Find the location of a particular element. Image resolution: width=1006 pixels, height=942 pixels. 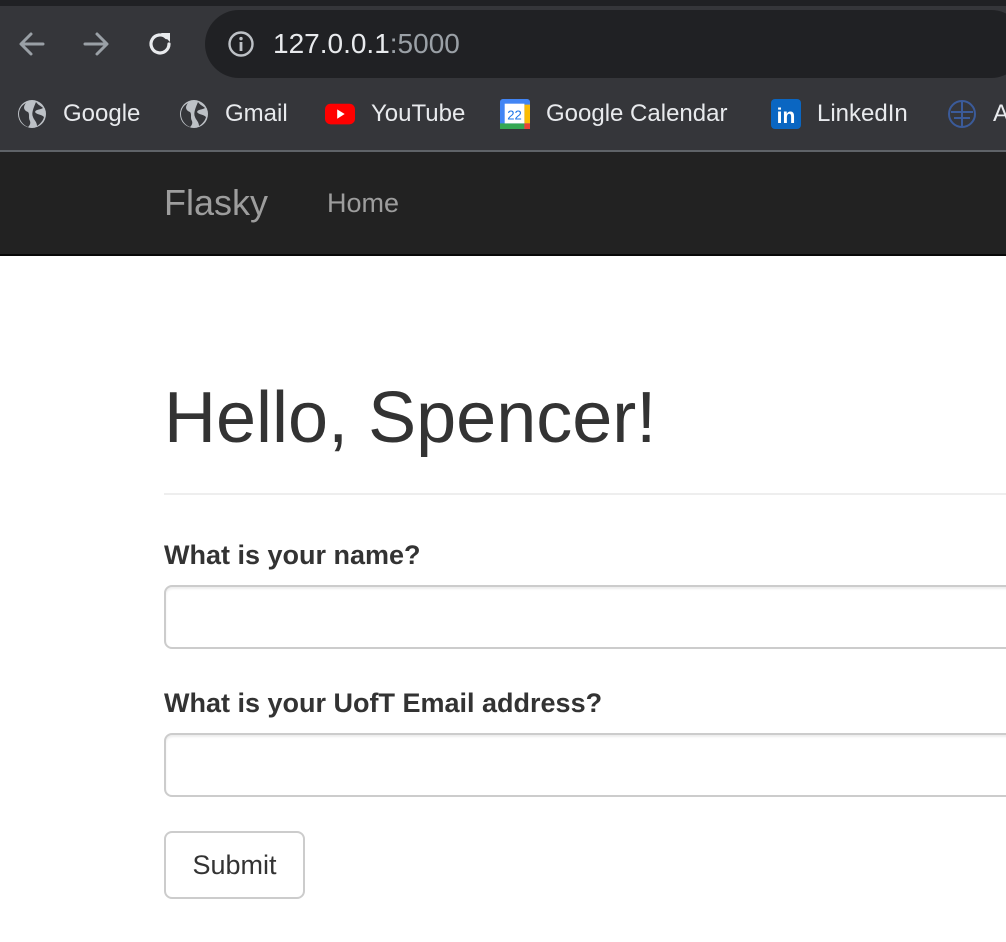

bookmark-partial: A is located at coordinates (976, 114).